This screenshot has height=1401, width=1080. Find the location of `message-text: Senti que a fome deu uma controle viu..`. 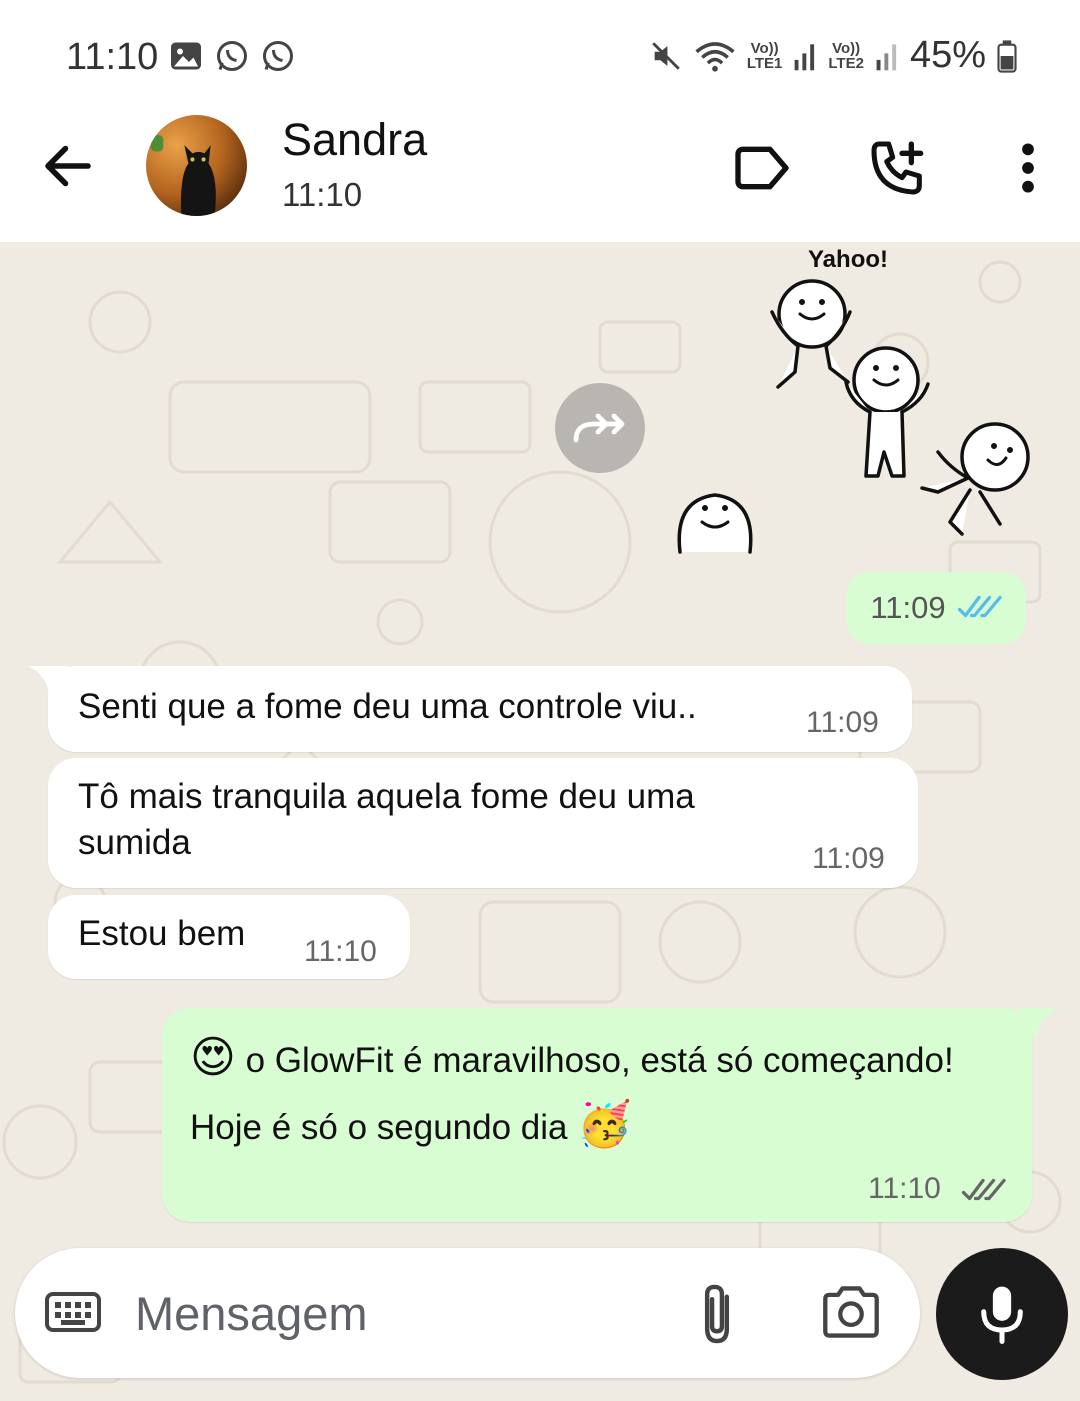

message-text: Senti que a fome deu uma controle viu.. is located at coordinates (387, 706).